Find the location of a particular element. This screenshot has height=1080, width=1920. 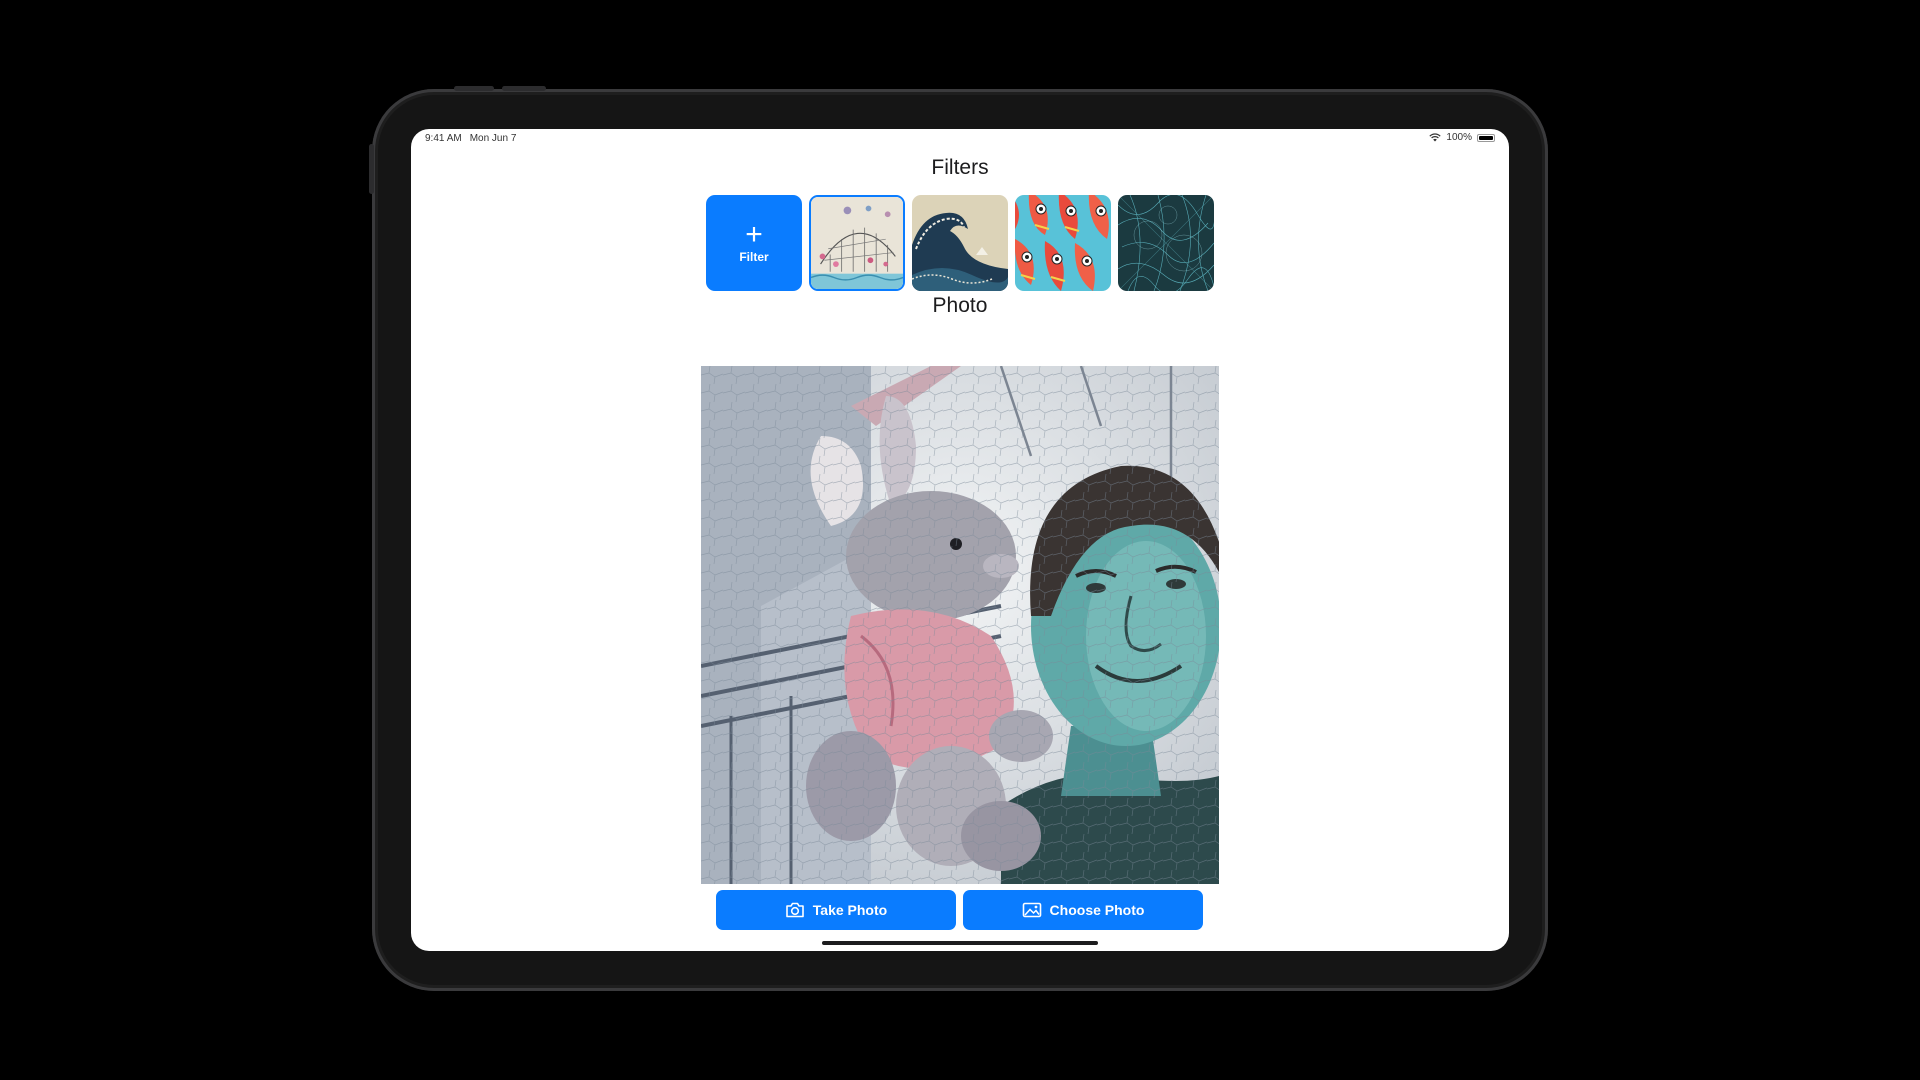

filters-row: + Filter is located at coordinates (960, 243).